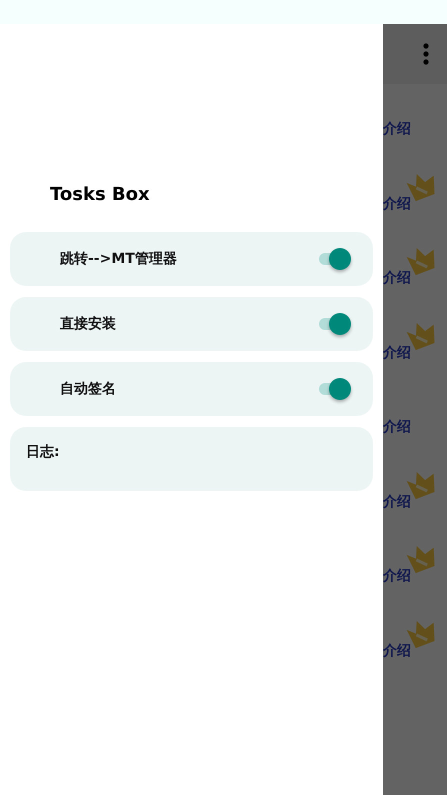 The width and height of the screenshot is (447, 795). Describe the element at coordinates (88, 389) in the screenshot. I see `setting-label: 自动签名` at that location.